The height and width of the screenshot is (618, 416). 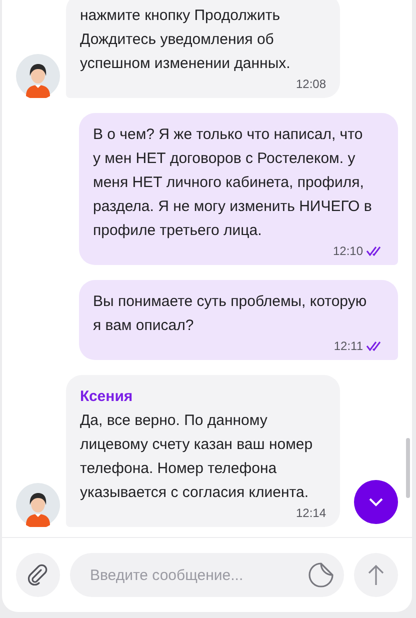 What do you see at coordinates (321, 575) in the screenshot?
I see `sticker-icon` at bounding box center [321, 575].